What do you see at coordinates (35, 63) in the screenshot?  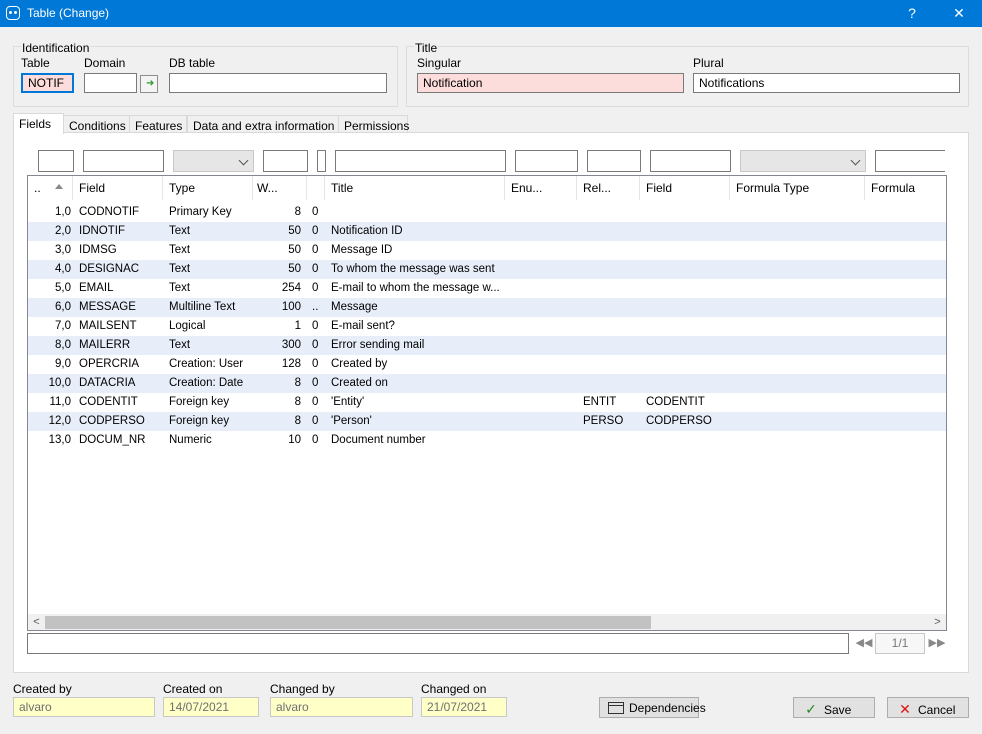 I see `table-label: Table` at bounding box center [35, 63].